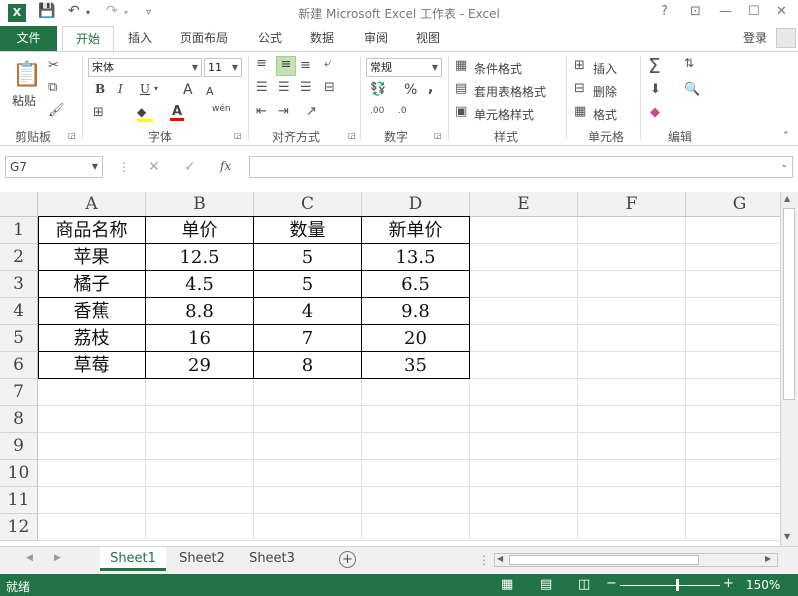 This screenshot has width=798, height=596. I want to click on cell-f10, so click(632, 473).